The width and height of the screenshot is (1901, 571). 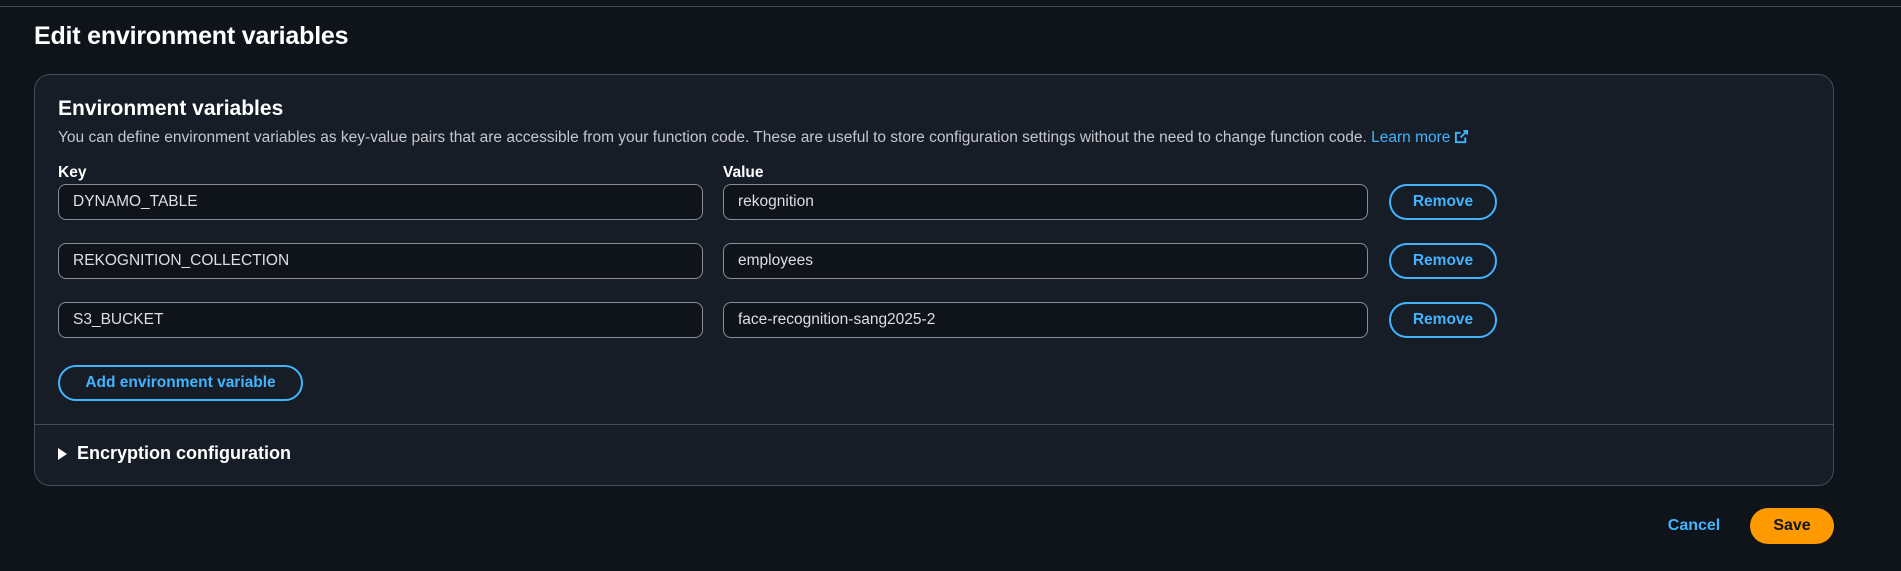 I want to click on page-title: Edit environment variables, so click(x=191, y=36).